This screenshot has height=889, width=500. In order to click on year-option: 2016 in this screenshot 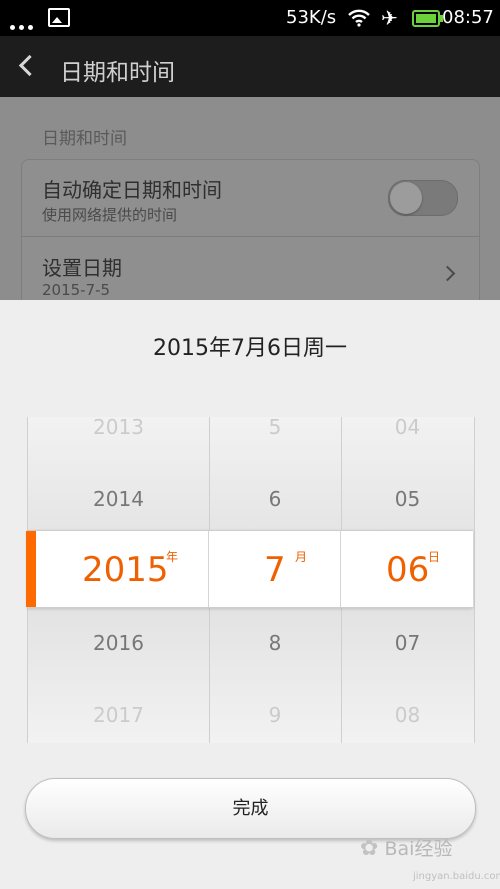, I will do `click(118, 643)`.